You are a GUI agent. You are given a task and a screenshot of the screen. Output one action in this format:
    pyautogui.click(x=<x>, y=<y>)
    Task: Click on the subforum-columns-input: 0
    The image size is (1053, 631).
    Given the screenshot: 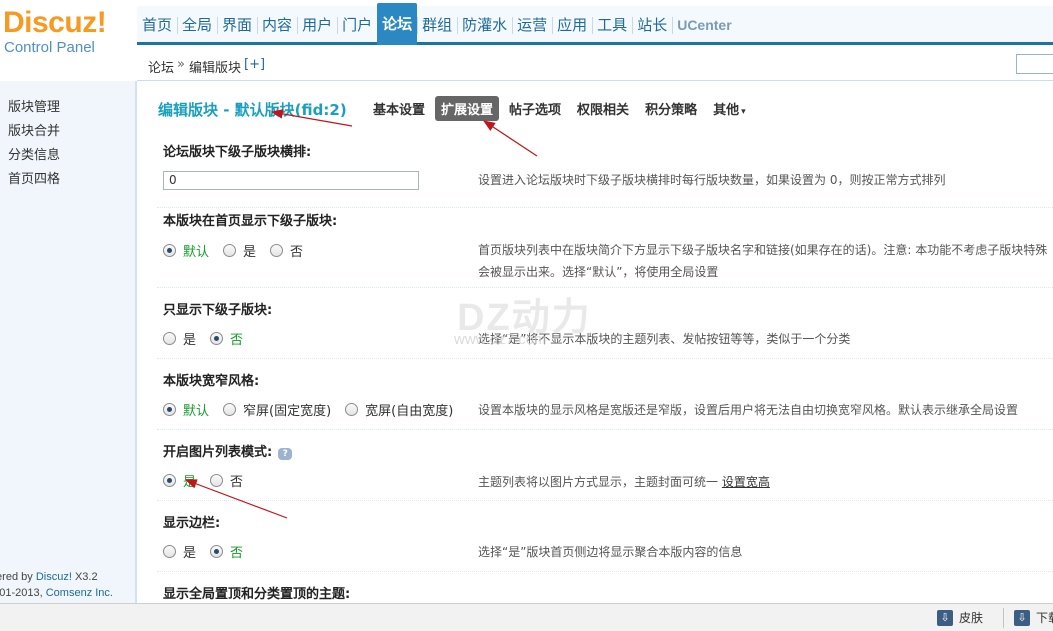 What is the action you would take?
    pyautogui.click(x=291, y=180)
    